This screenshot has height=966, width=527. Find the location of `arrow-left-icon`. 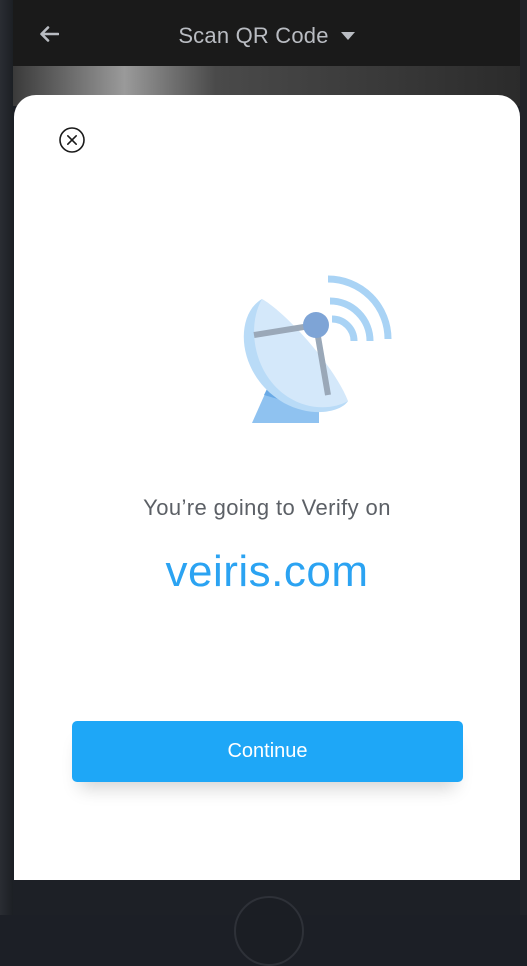

arrow-left-icon is located at coordinates (49, 34).